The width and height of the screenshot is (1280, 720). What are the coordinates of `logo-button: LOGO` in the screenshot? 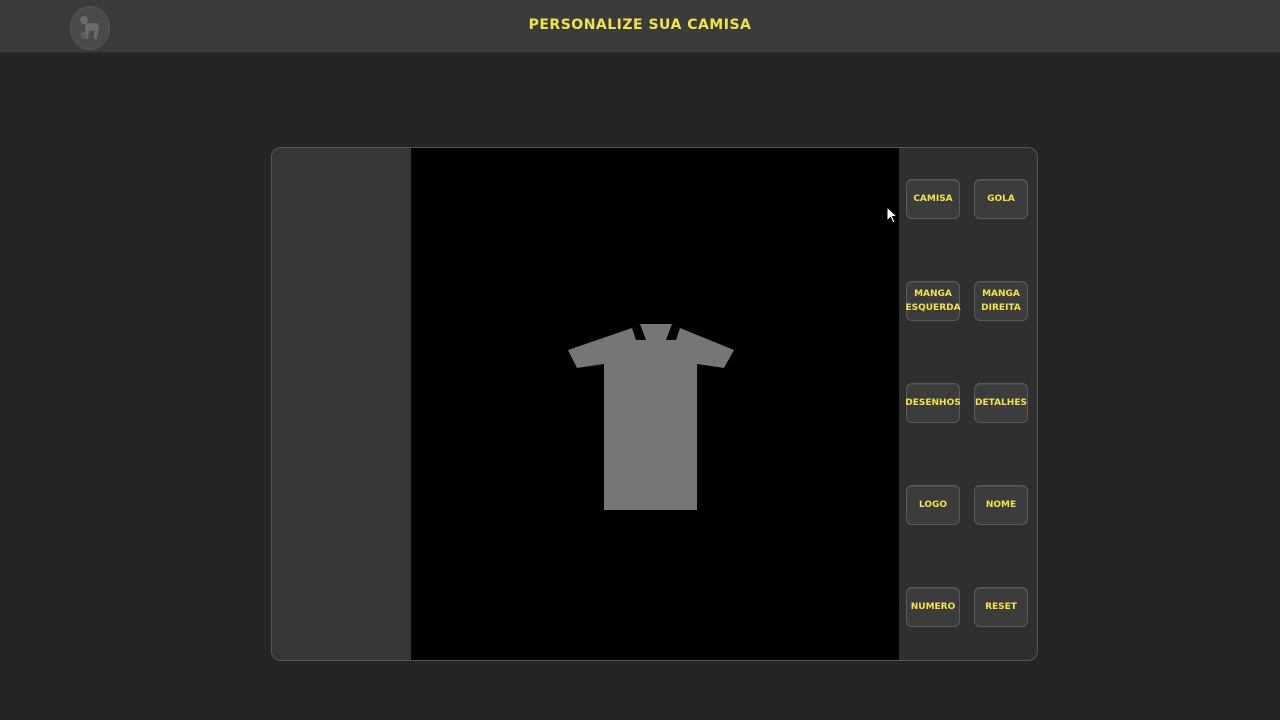 It's located at (933, 505).